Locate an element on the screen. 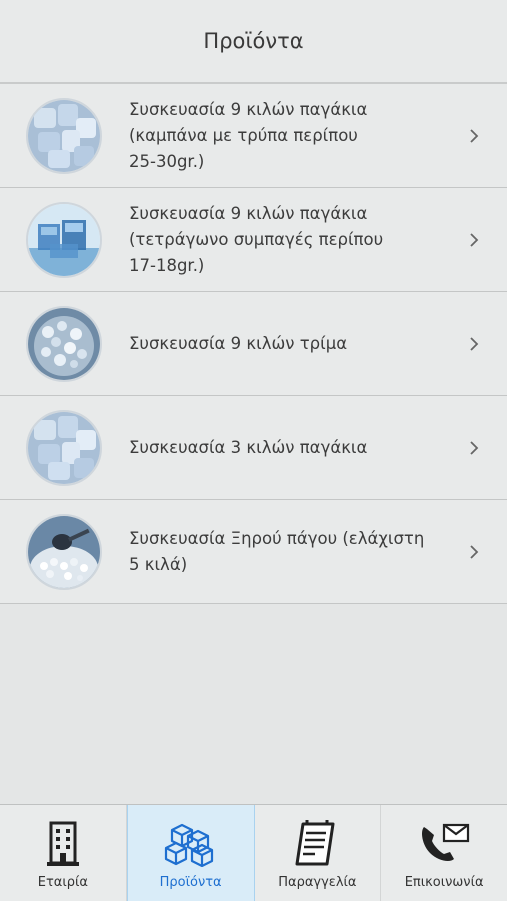  tab-label: Επικοινωνία is located at coordinates (444, 882).